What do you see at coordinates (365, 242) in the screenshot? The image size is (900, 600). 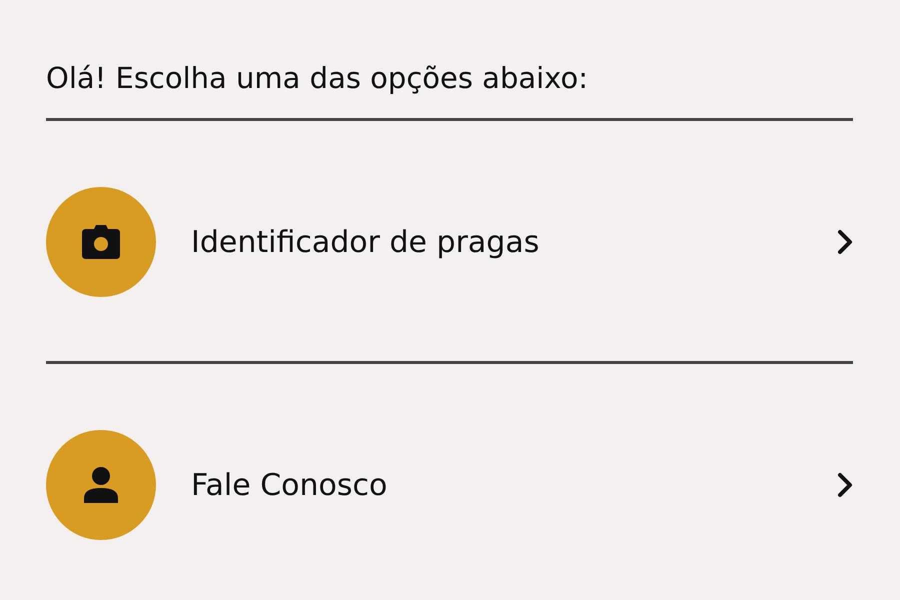 I see `option-label: Identificador de pragas` at bounding box center [365, 242].